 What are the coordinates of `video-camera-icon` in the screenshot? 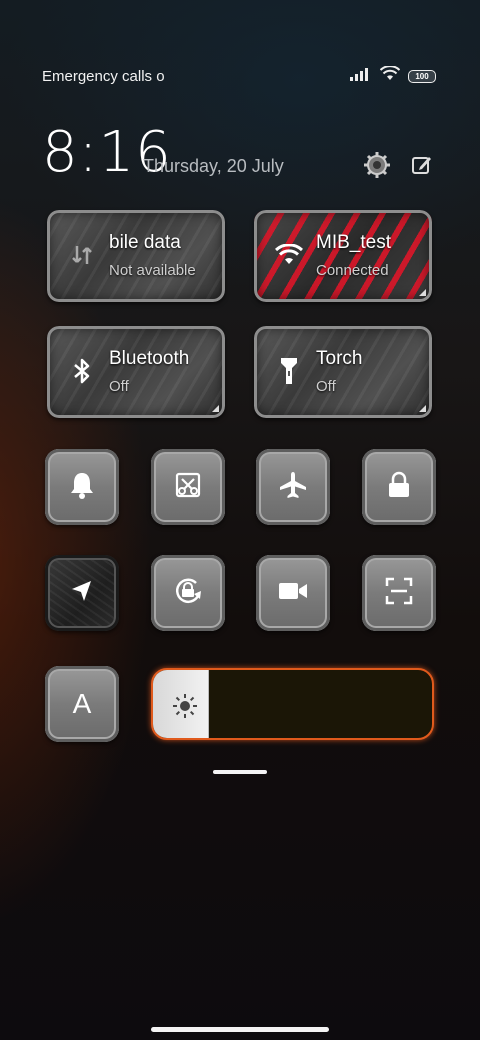 It's located at (293, 593).